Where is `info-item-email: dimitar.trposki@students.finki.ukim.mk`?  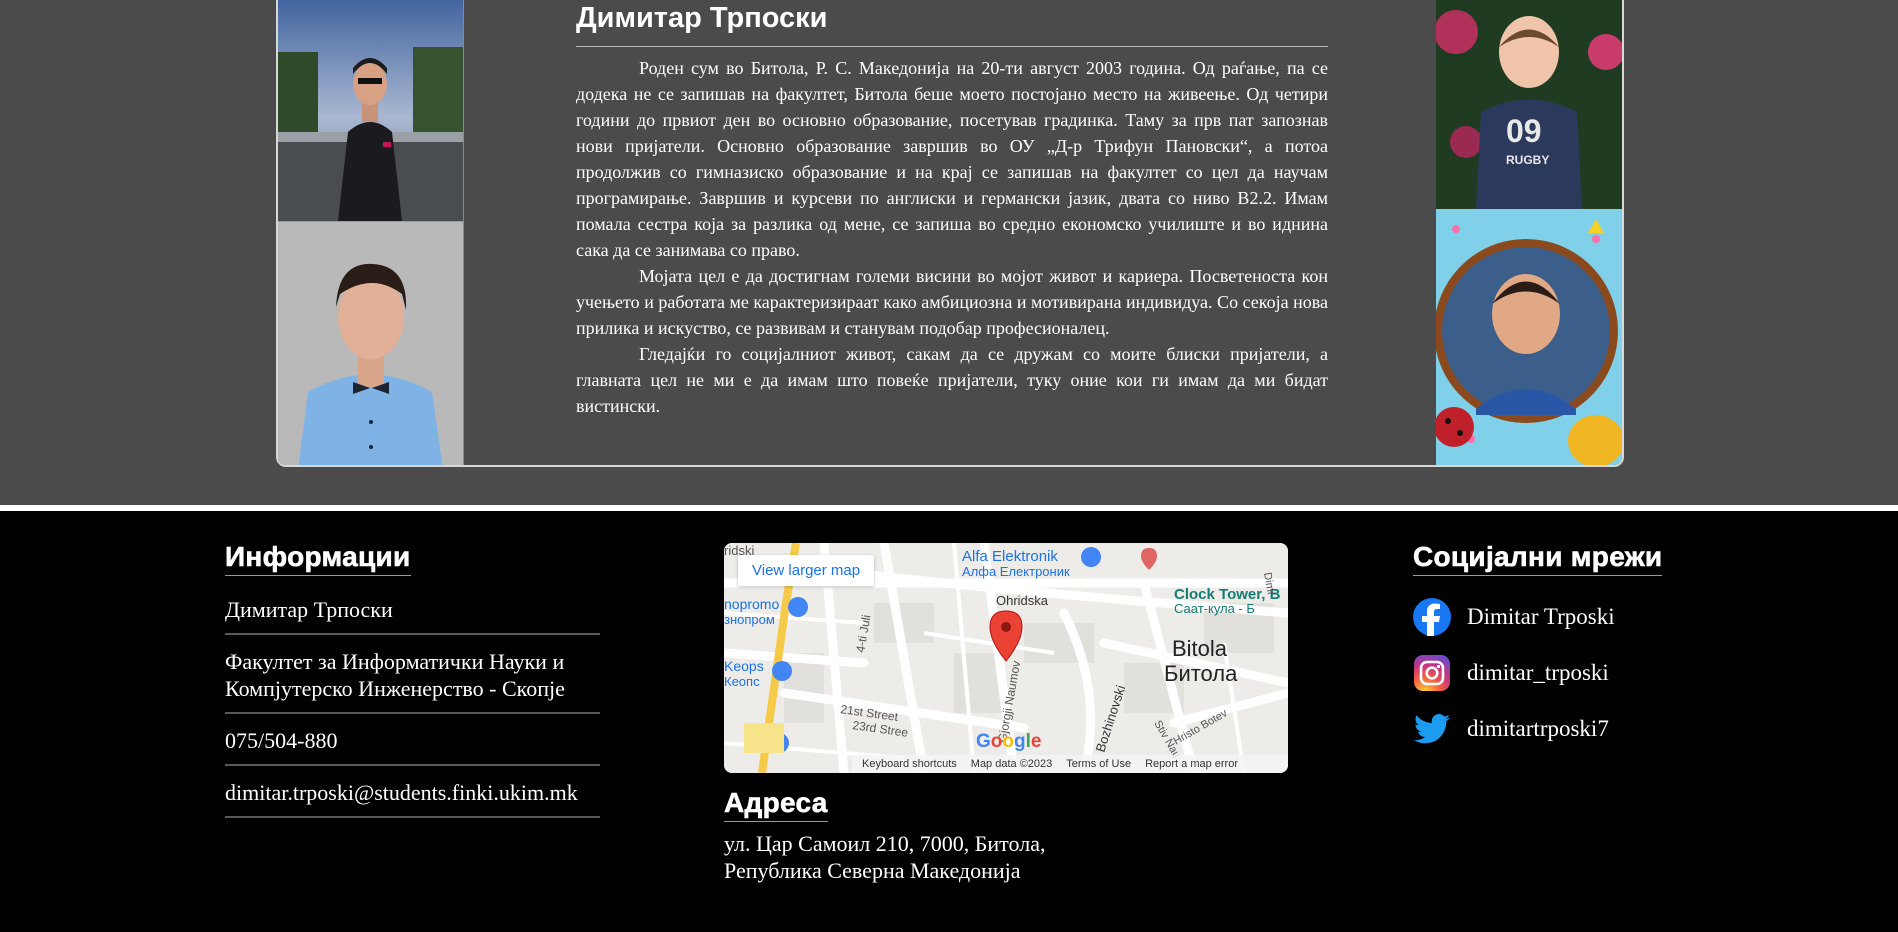 info-item-email: dimitar.trposki@students.finki.ukim.mk is located at coordinates (412, 792).